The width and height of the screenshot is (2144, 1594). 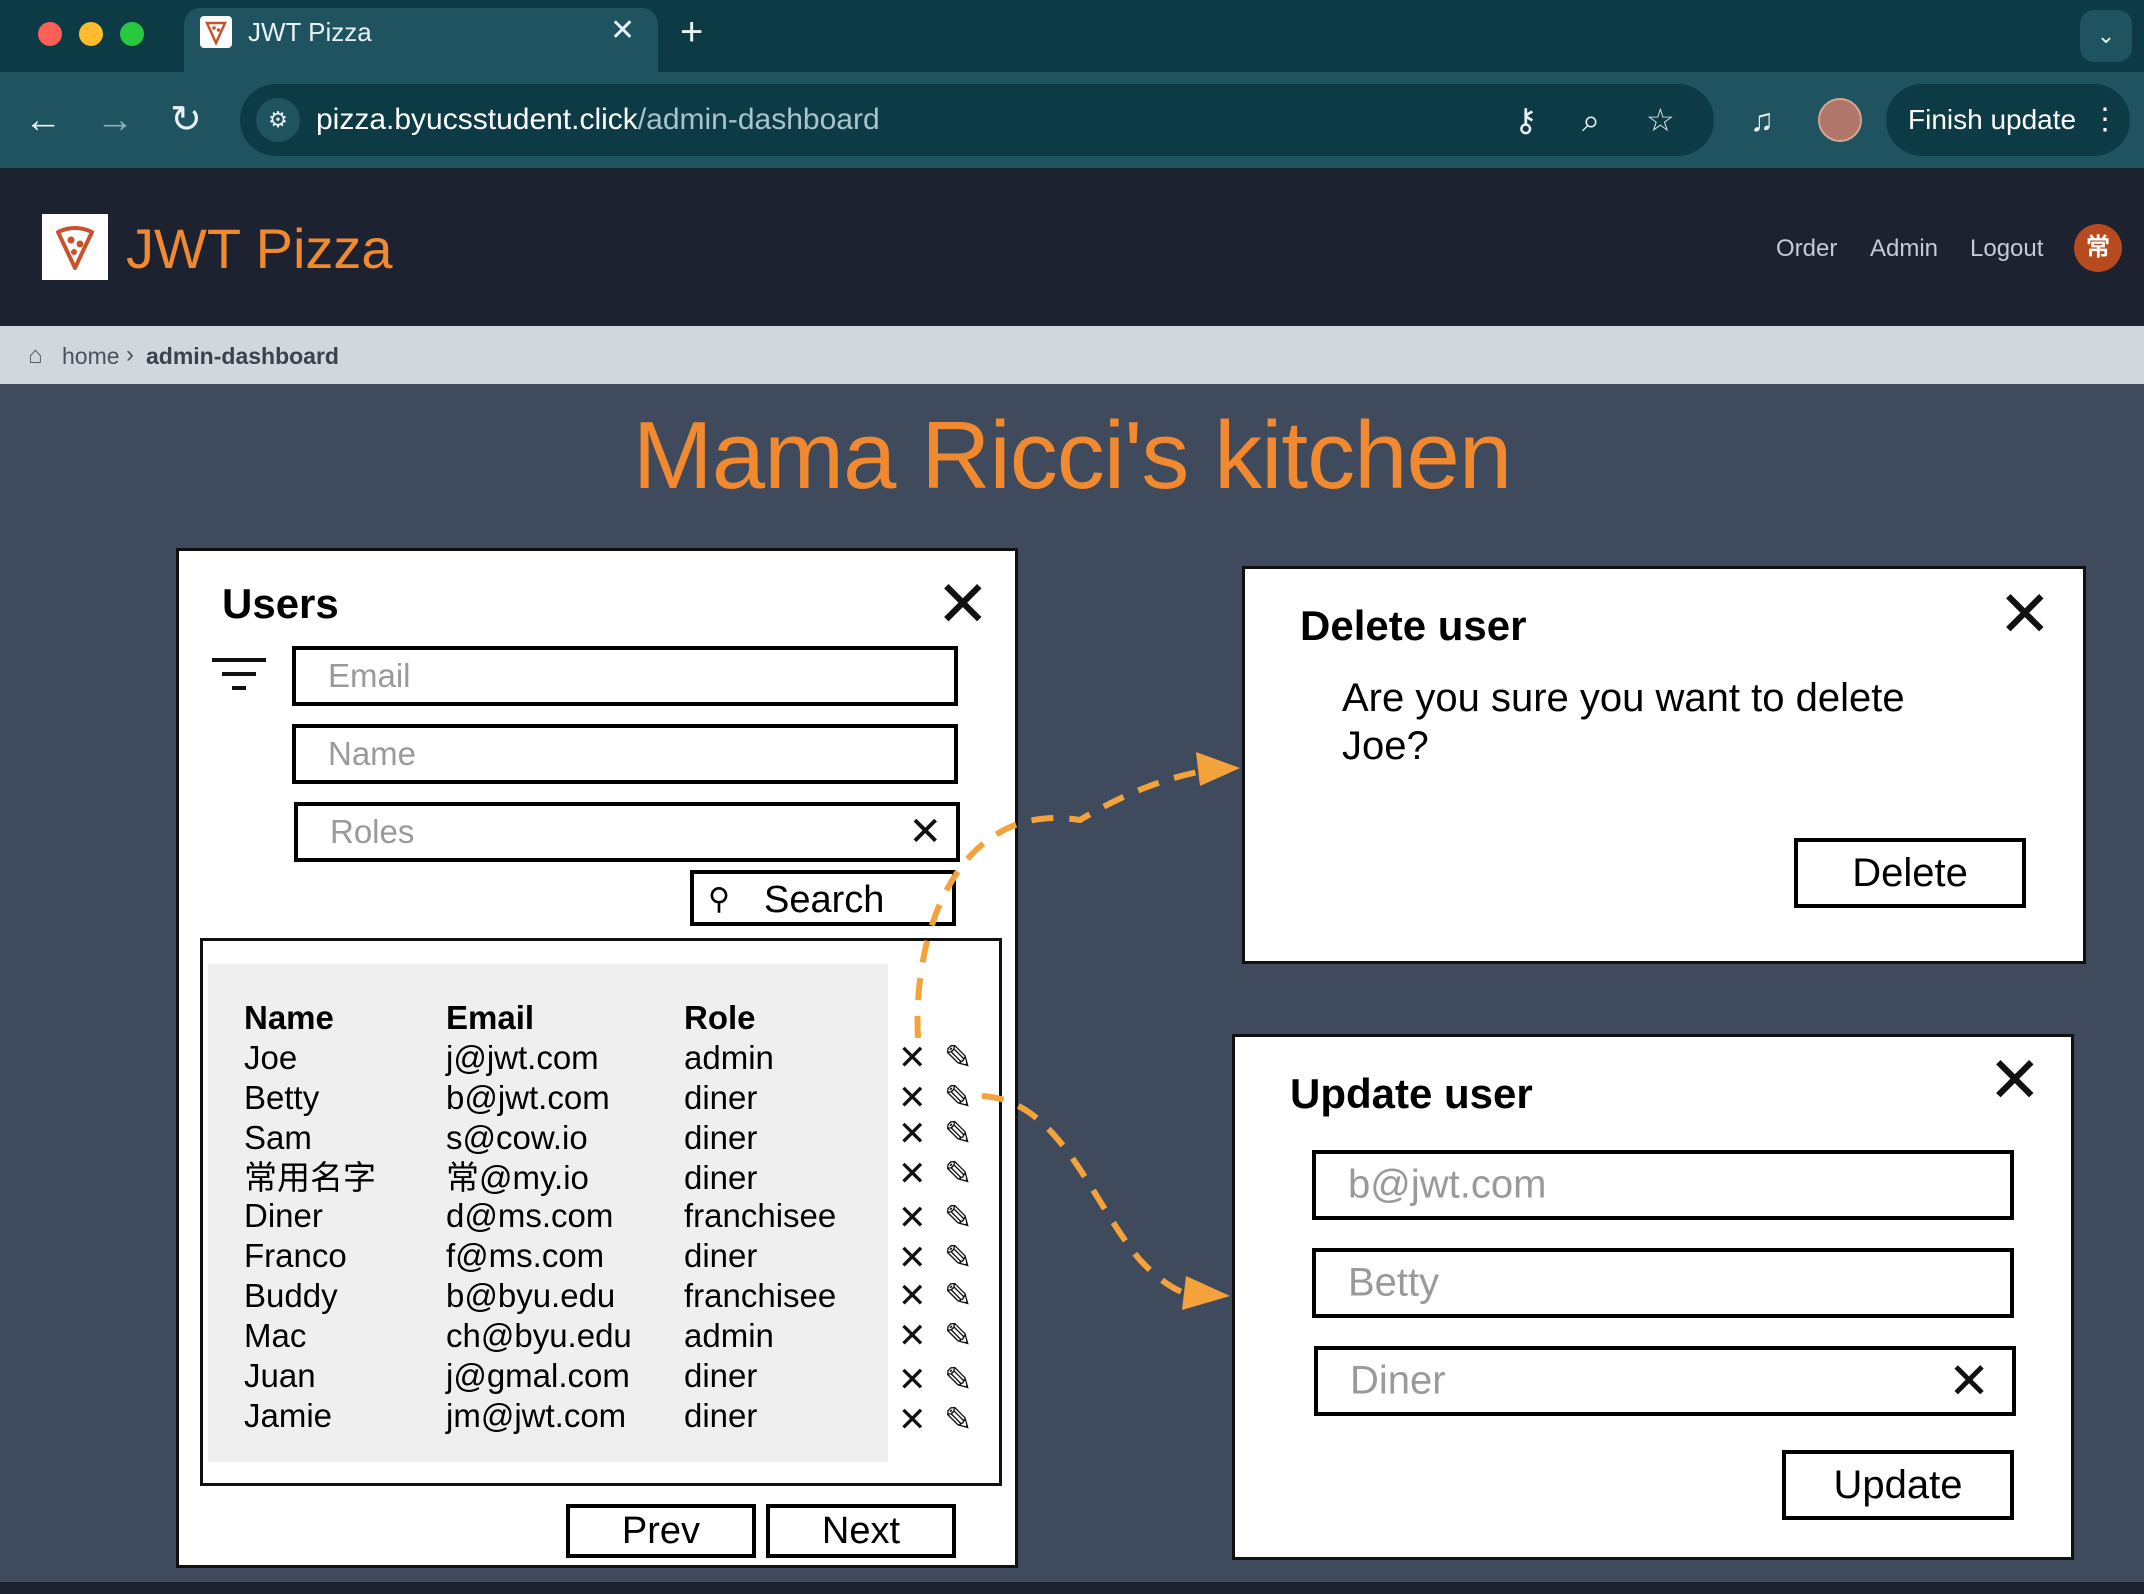 What do you see at coordinates (1072, 1588) in the screenshot?
I see `window-bottom-edge` at bounding box center [1072, 1588].